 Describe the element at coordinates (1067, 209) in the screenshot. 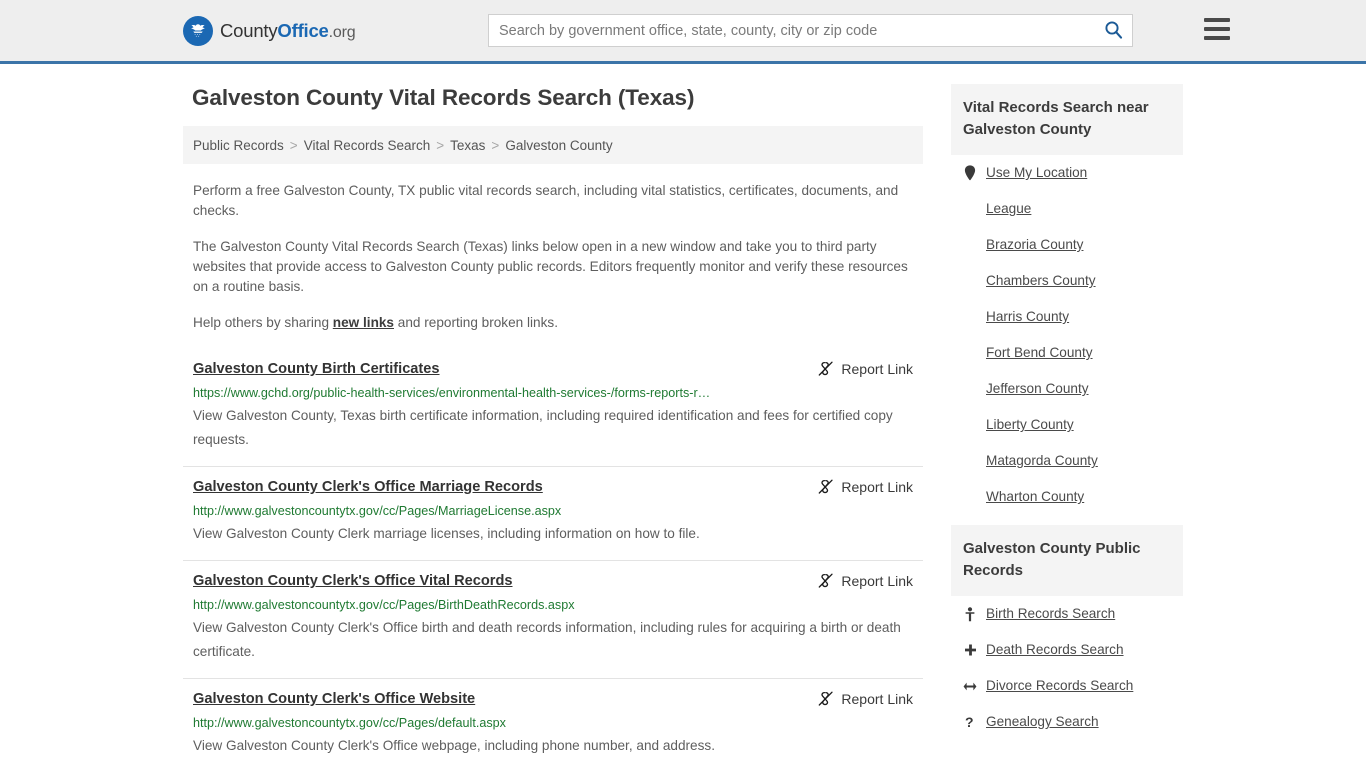

I see `sidebar-item-league: League` at that location.